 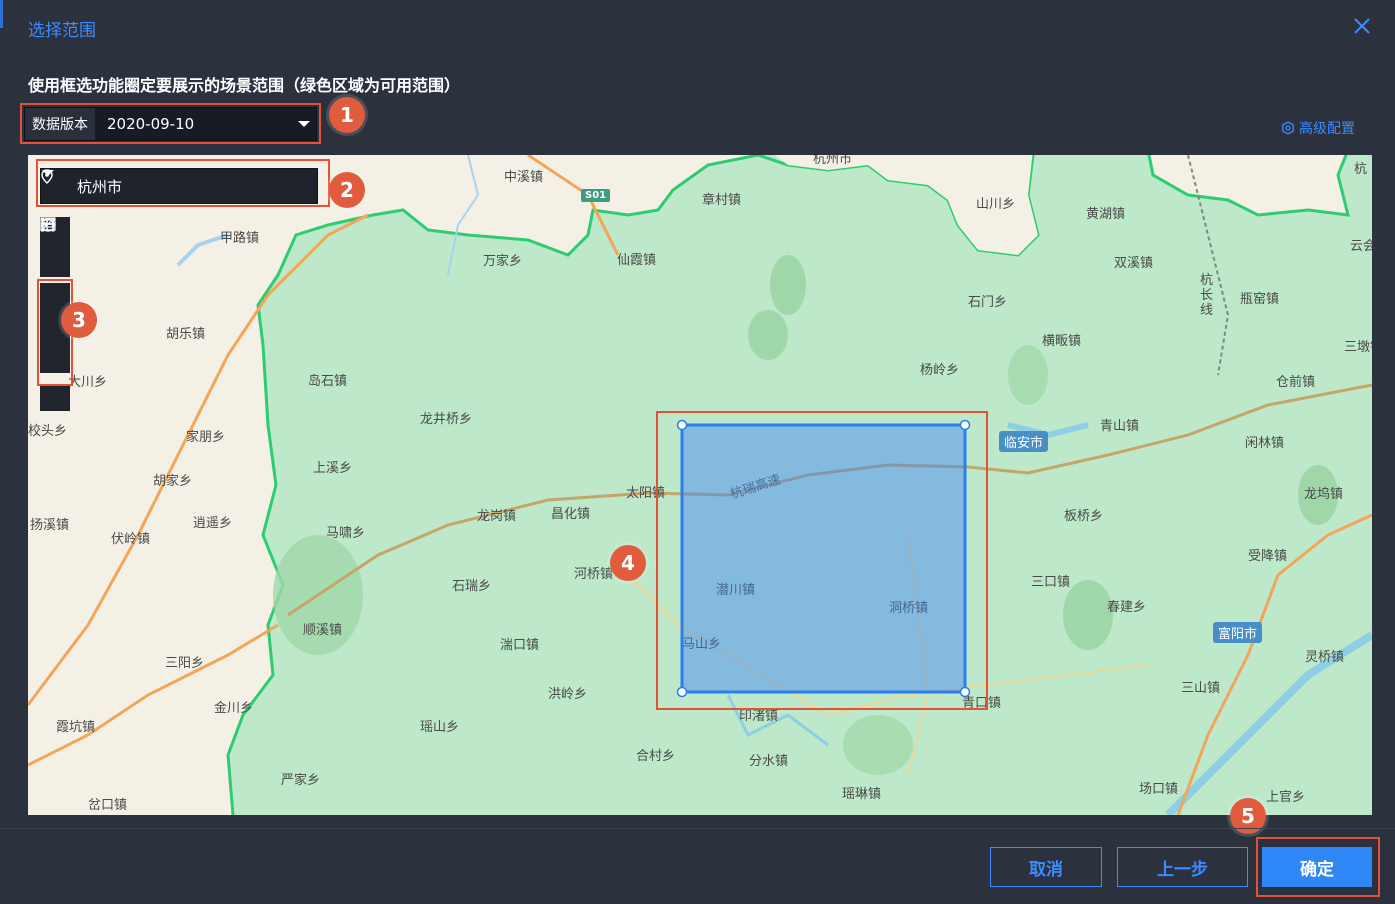 What do you see at coordinates (62, 31) in the screenshot?
I see `dialog-title: 选择范围` at bounding box center [62, 31].